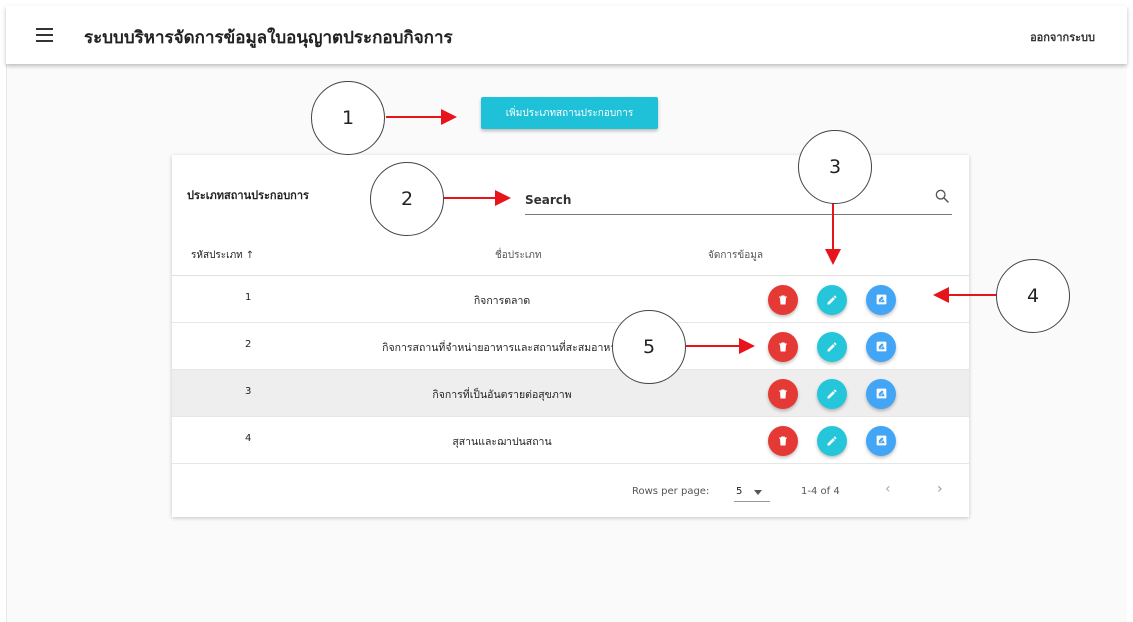 The width and height of the screenshot is (1133, 622). What do you see at coordinates (1033, 296) in the screenshot?
I see `callout-4: 4` at bounding box center [1033, 296].